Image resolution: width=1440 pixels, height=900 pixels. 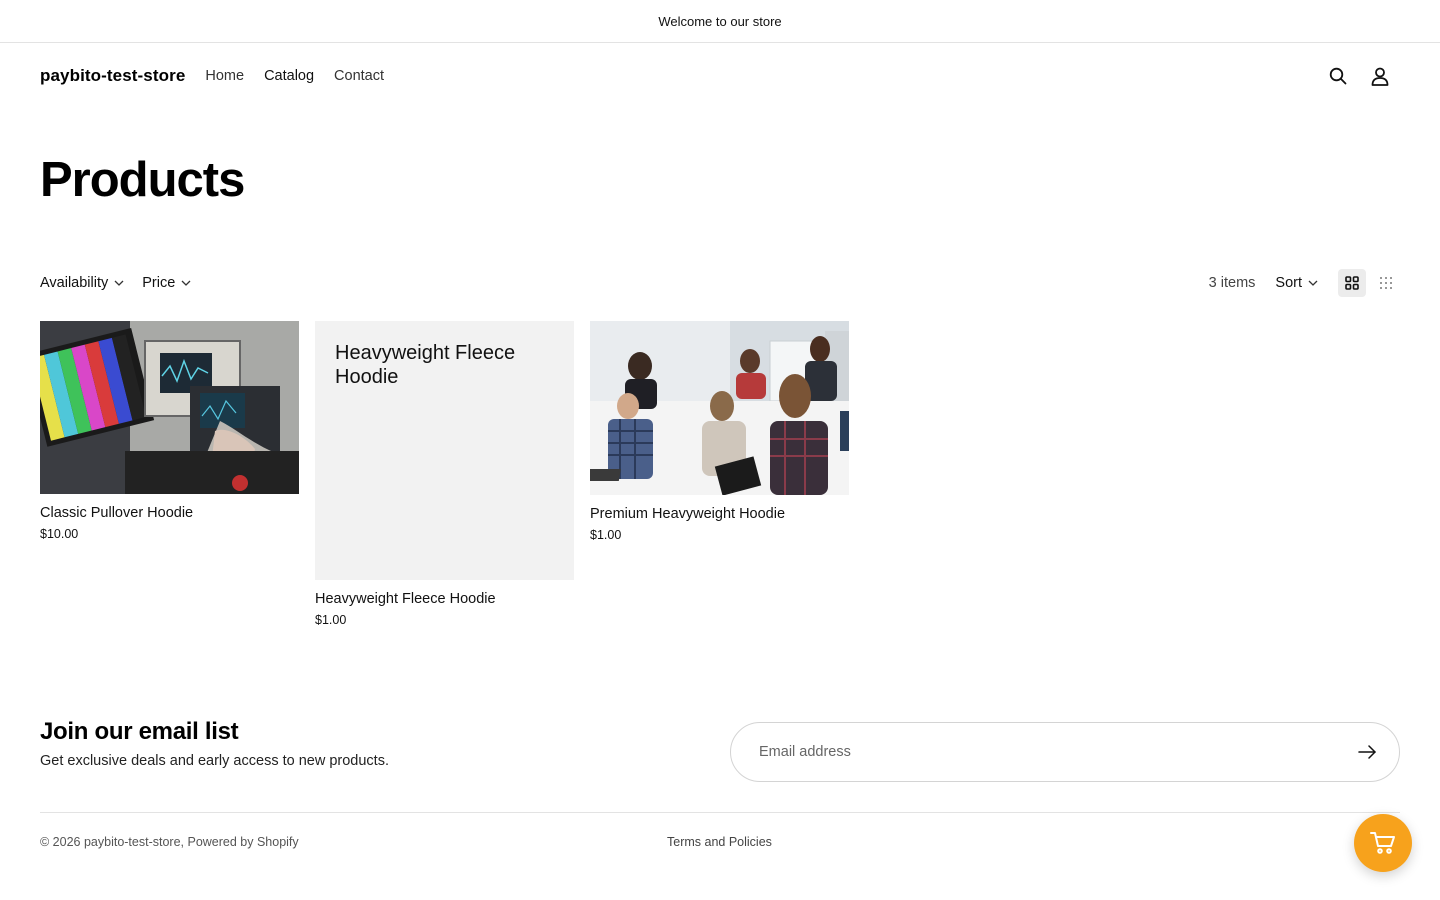 What do you see at coordinates (720, 812) in the screenshot?
I see `footer-divider` at bounding box center [720, 812].